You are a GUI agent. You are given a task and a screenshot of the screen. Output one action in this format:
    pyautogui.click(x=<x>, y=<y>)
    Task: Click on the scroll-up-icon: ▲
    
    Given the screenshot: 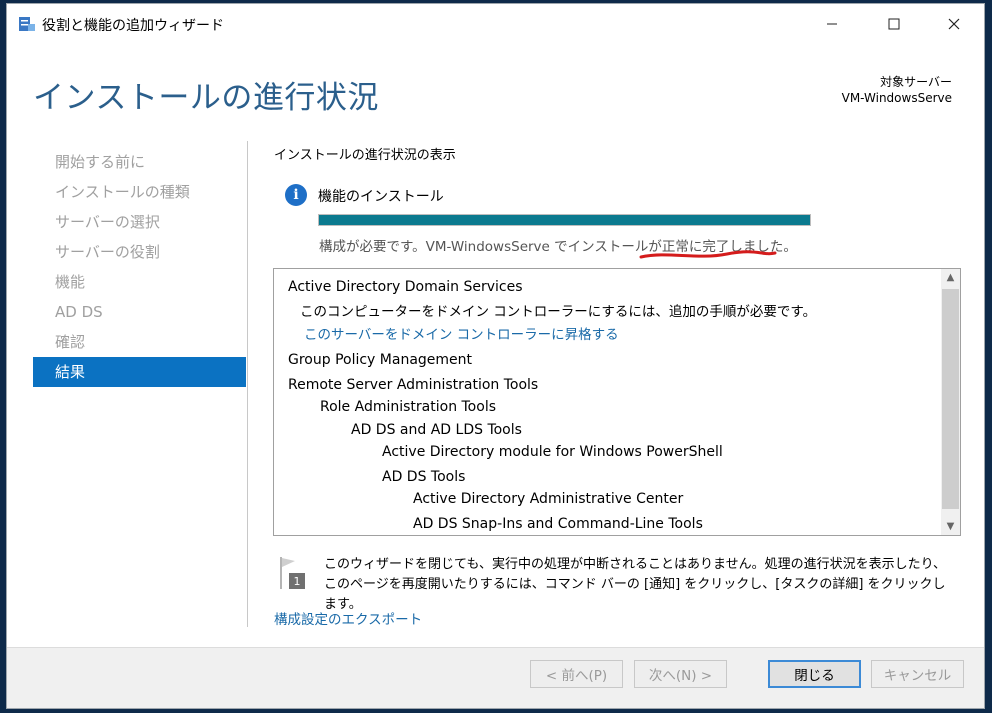 What is the action you would take?
    pyautogui.click(x=950, y=277)
    